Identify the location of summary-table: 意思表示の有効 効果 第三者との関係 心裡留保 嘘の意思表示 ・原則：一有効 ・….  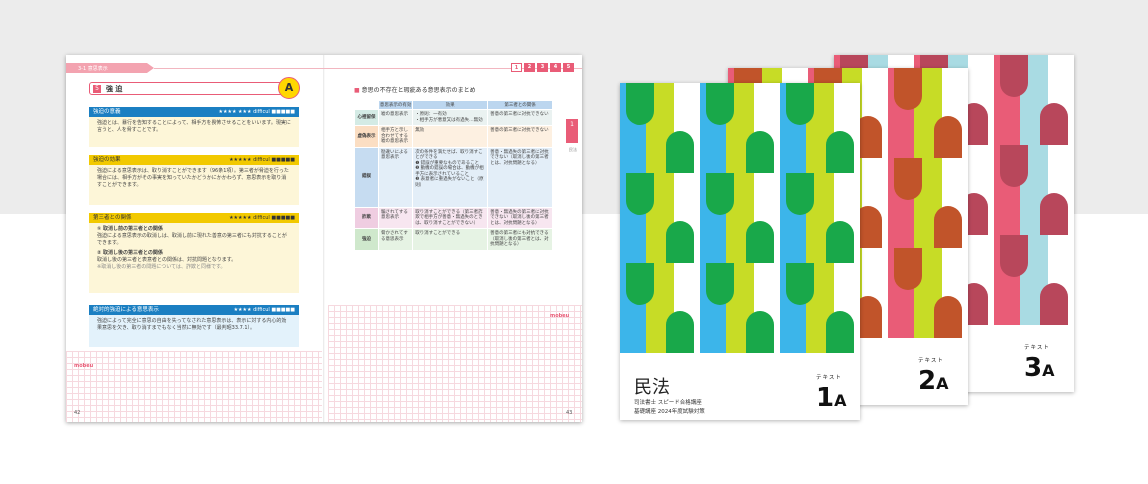
(453, 175).